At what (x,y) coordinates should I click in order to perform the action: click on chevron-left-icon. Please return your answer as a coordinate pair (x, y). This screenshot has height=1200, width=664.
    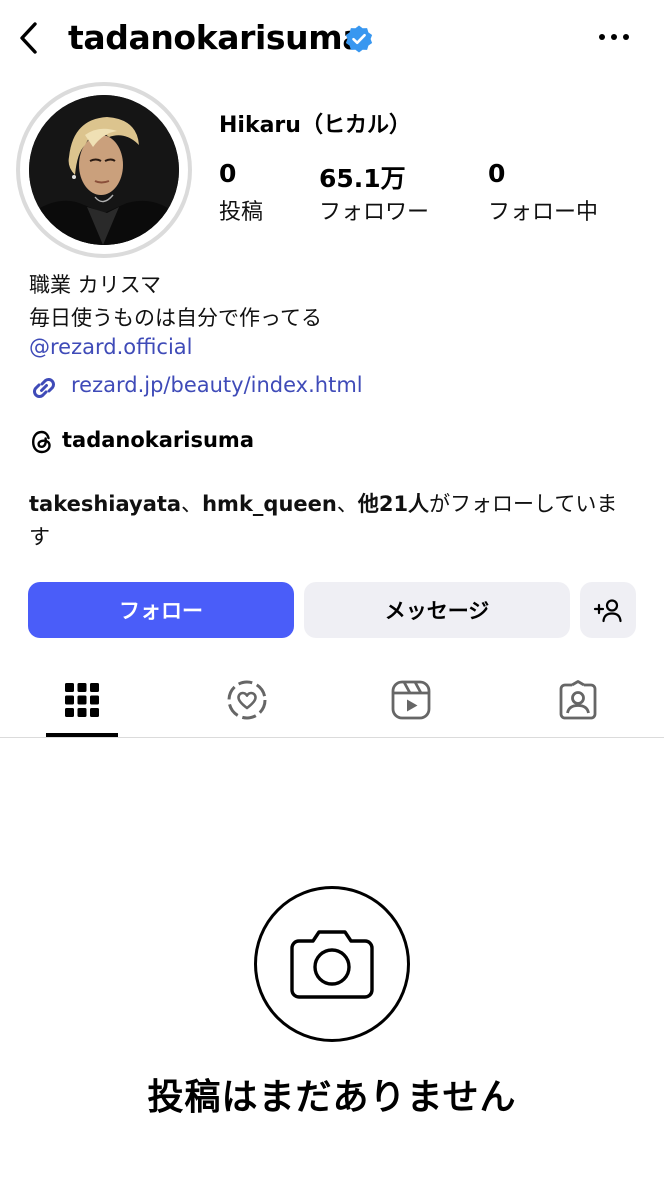
    Looking at the image, I should click on (28, 38).